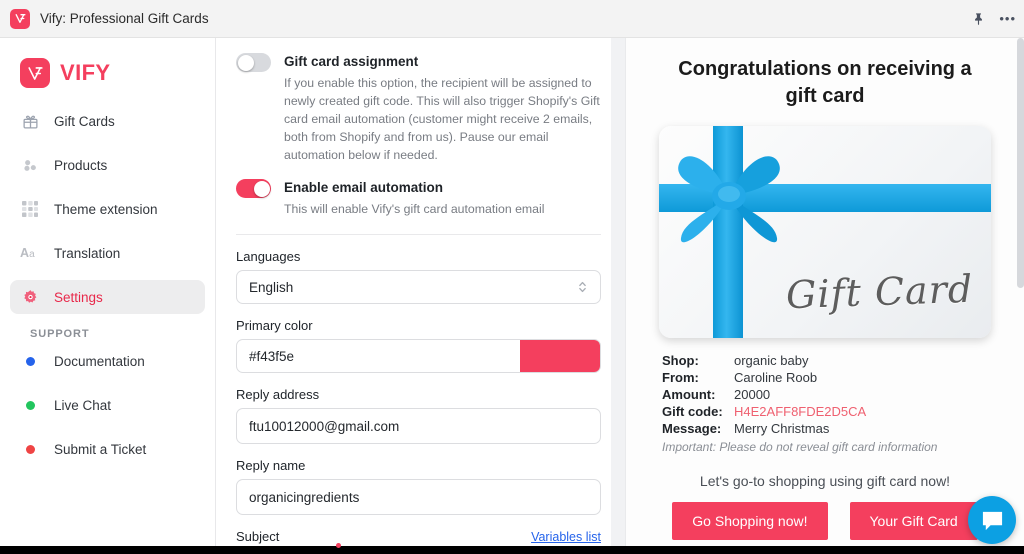 The image size is (1024, 554). What do you see at coordinates (258, 536) in the screenshot?
I see `subject-label: Subject` at bounding box center [258, 536].